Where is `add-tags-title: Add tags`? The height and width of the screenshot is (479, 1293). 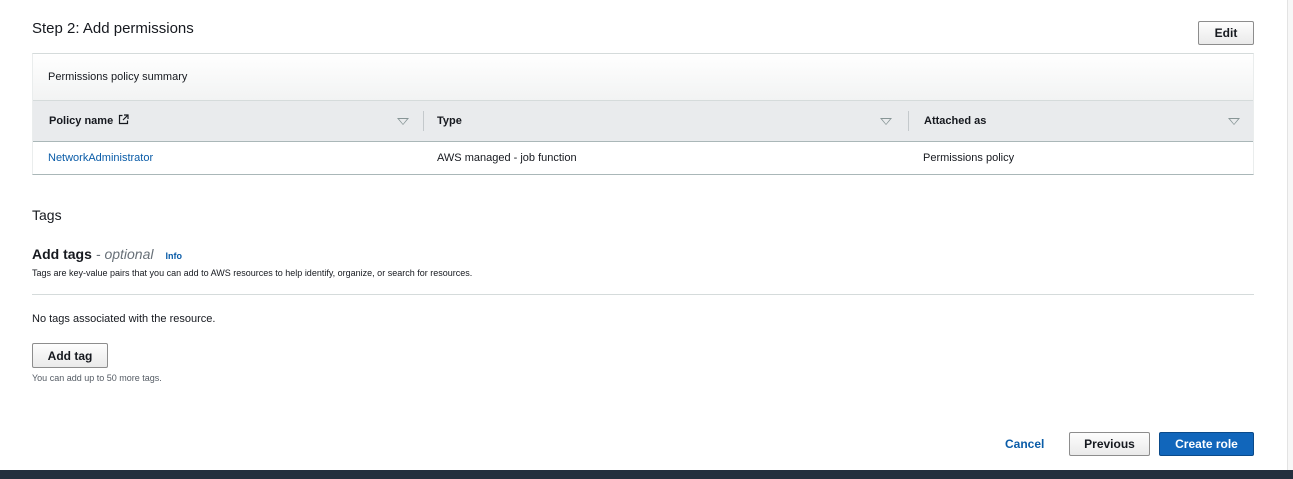
add-tags-title: Add tags is located at coordinates (62, 254).